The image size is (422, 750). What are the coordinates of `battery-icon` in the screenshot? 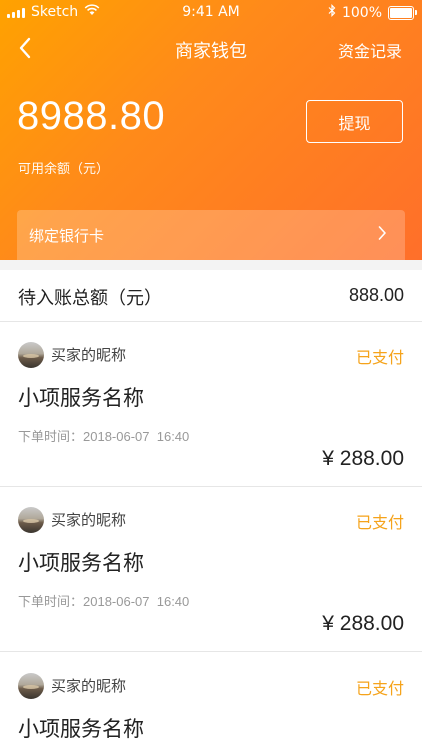 It's located at (402, 12).